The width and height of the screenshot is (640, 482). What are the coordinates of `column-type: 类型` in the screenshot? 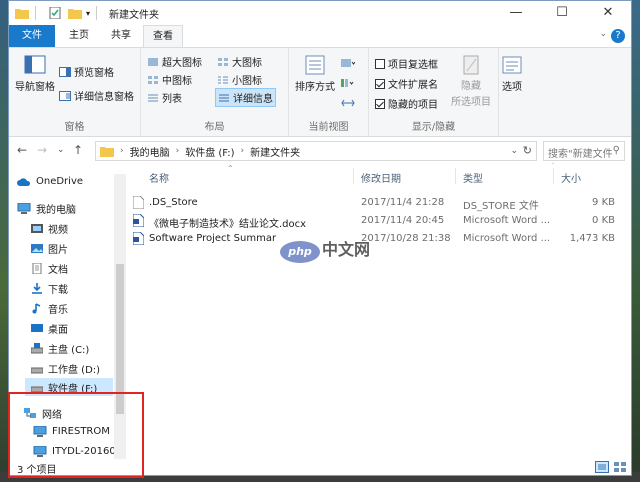 It's located at (473, 177).